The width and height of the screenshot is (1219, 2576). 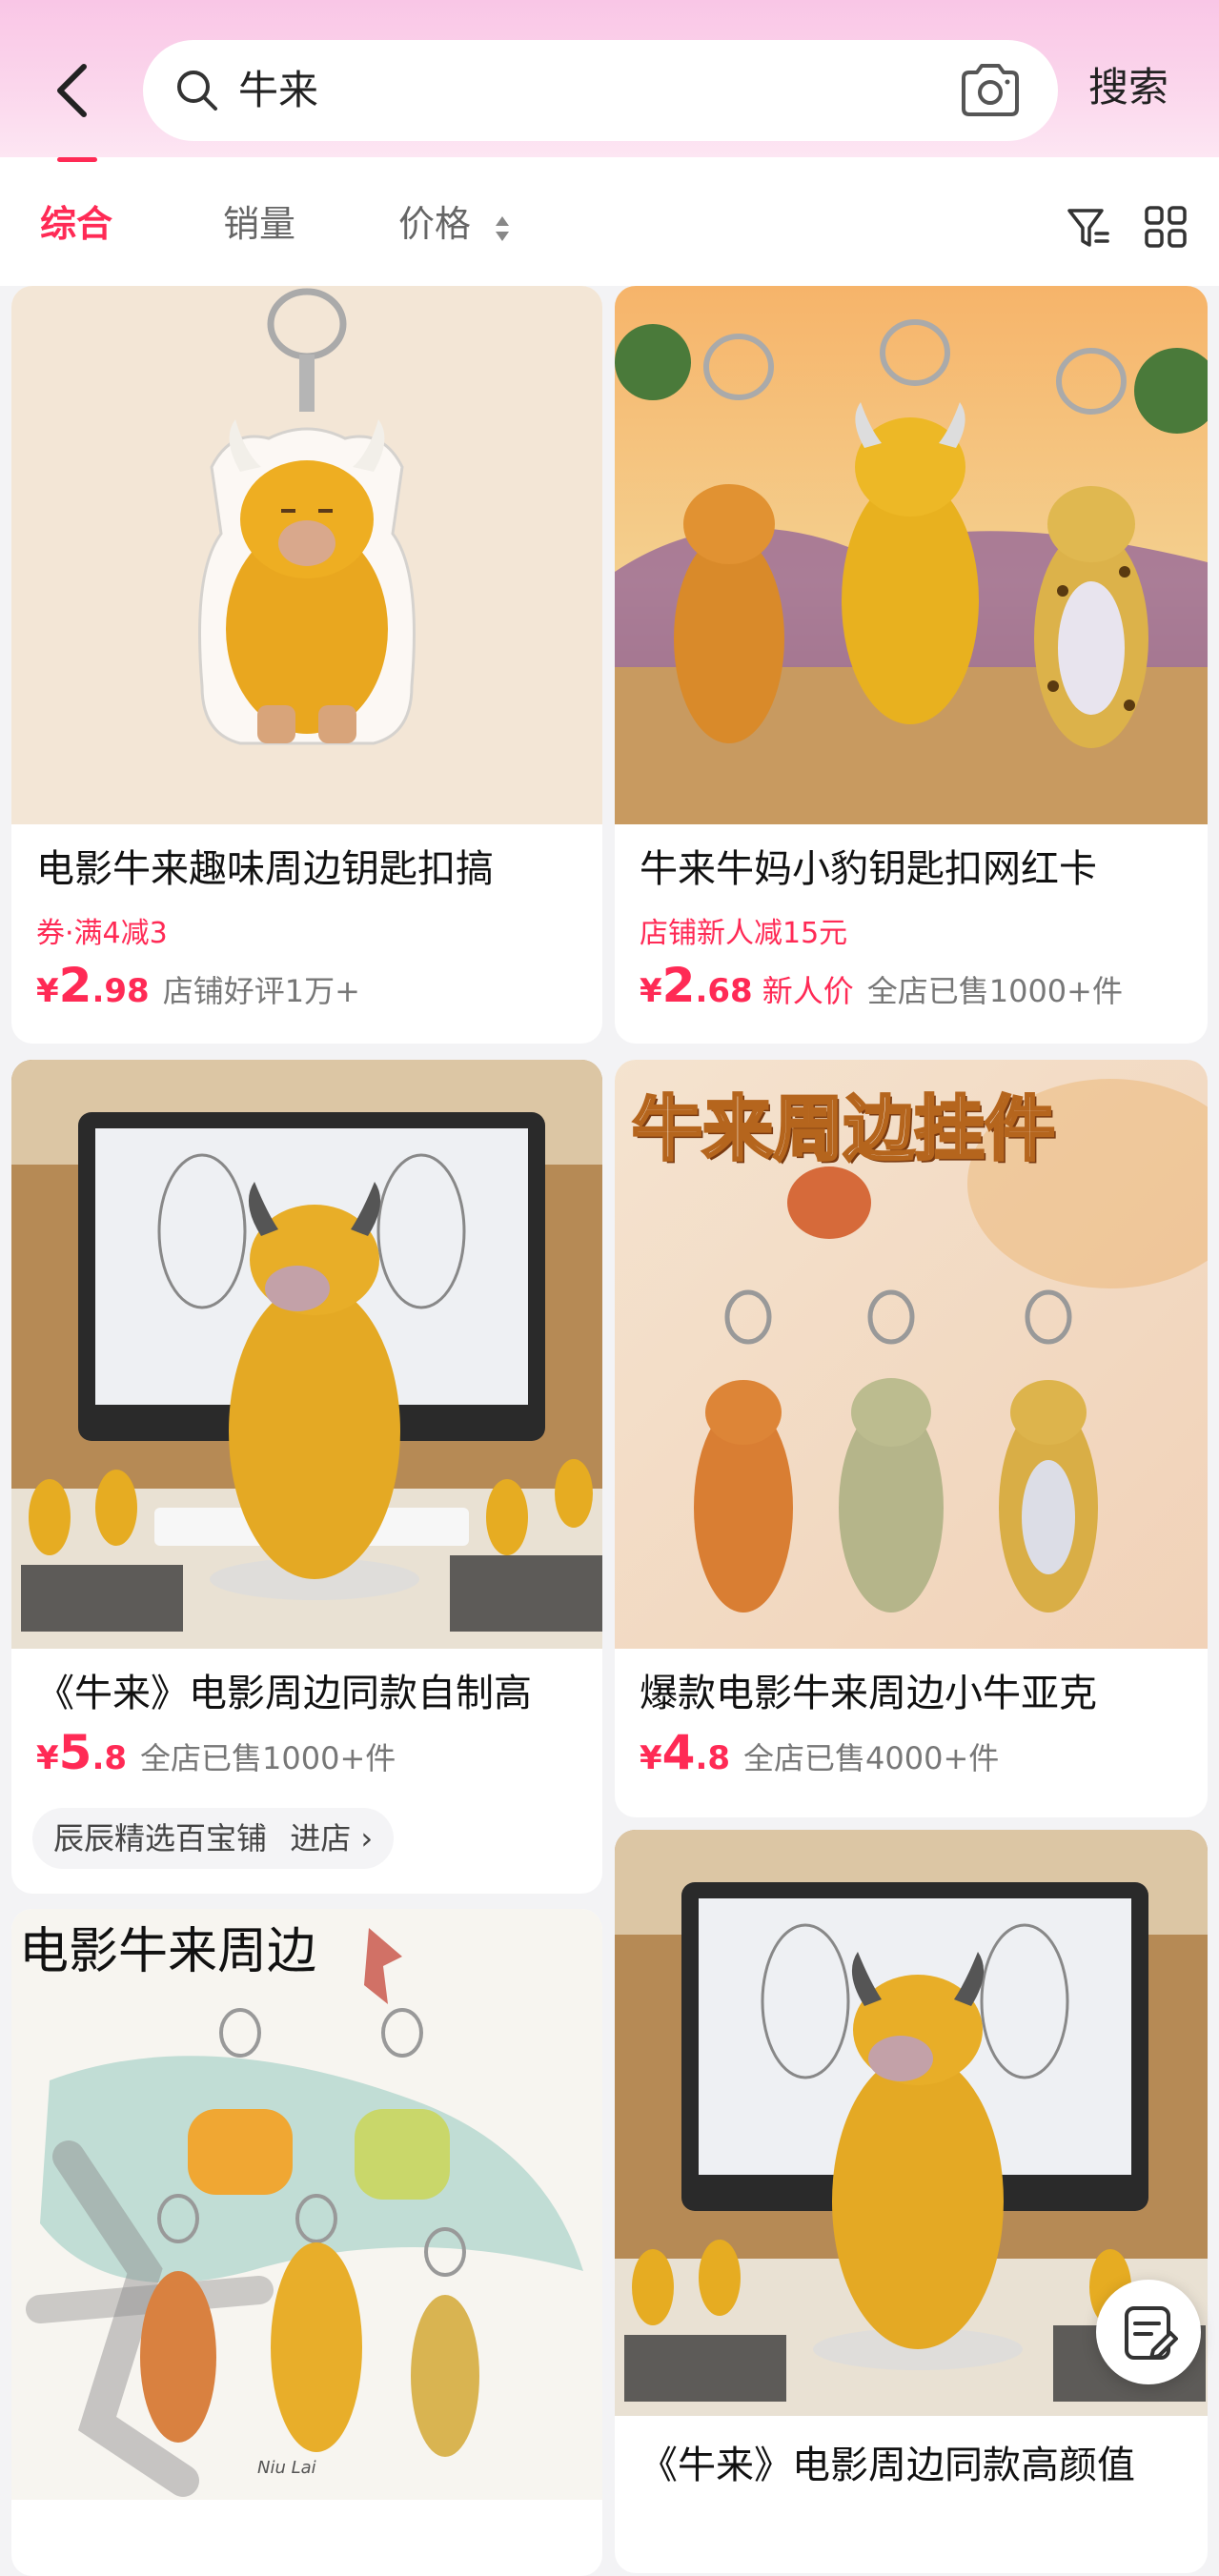 I want to click on product-card: 电影牛来趣味周边钥匙扣搞 券·满4减3 ¥2.98 店铺好评1万+, so click(x=306, y=665).